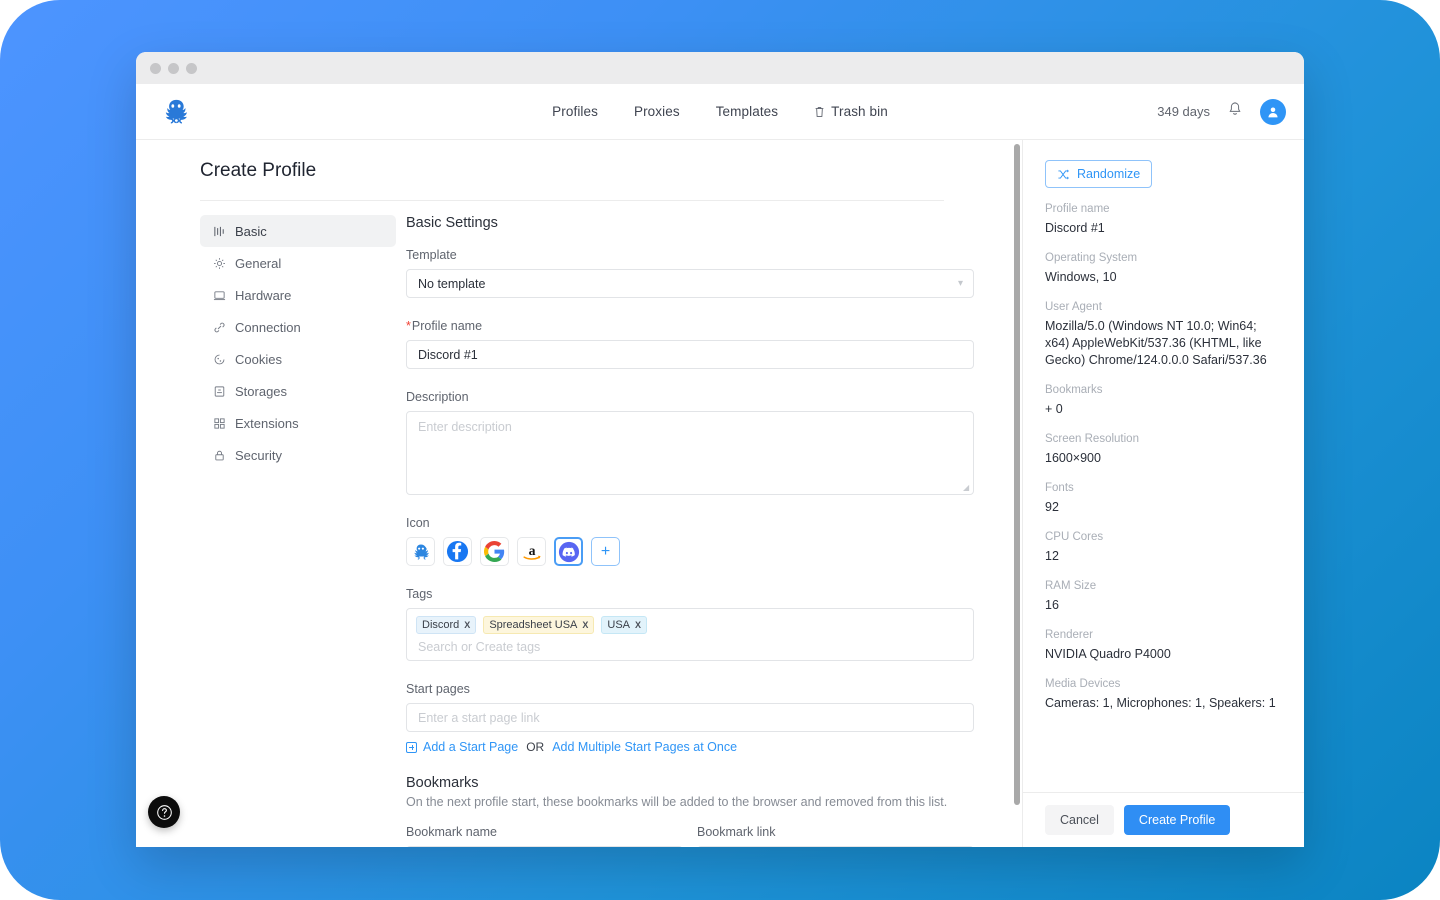 This screenshot has height=900, width=1440. Describe the element at coordinates (219, 455) in the screenshot. I see `lock-icon` at that location.